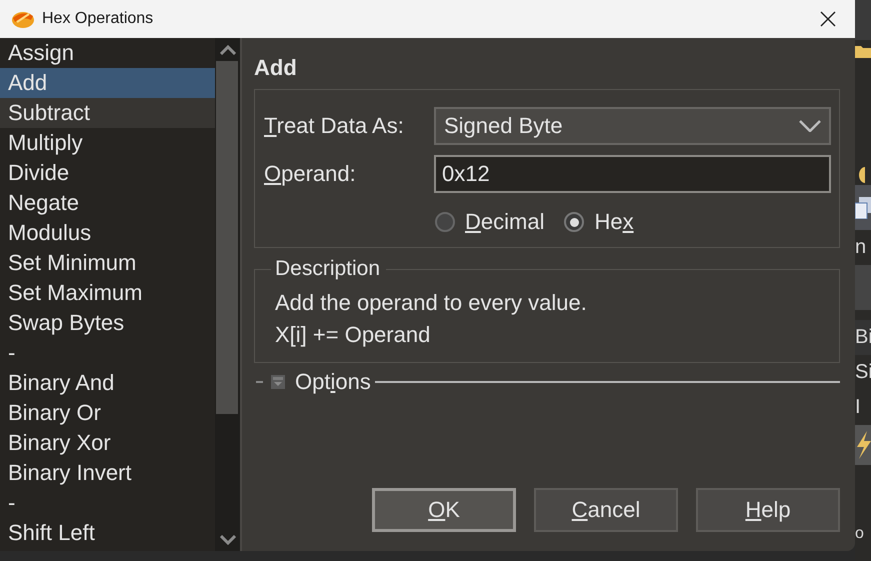 The width and height of the screenshot is (871, 561). Describe the element at coordinates (828, 19) in the screenshot. I see `close-icon` at that location.